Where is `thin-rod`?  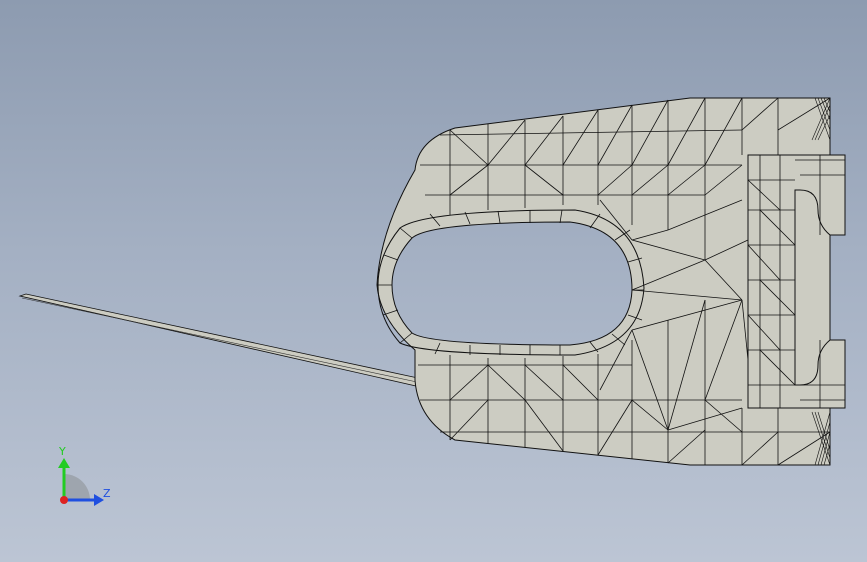 thin-rod is located at coordinates (218, 340).